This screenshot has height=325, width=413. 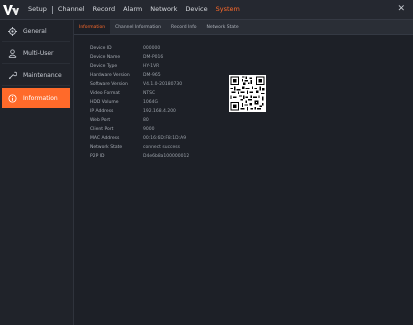 What do you see at coordinates (139, 57) in the screenshot?
I see `info-row-device-name: Device Name DM-P016` at bounding box center [139, 57].